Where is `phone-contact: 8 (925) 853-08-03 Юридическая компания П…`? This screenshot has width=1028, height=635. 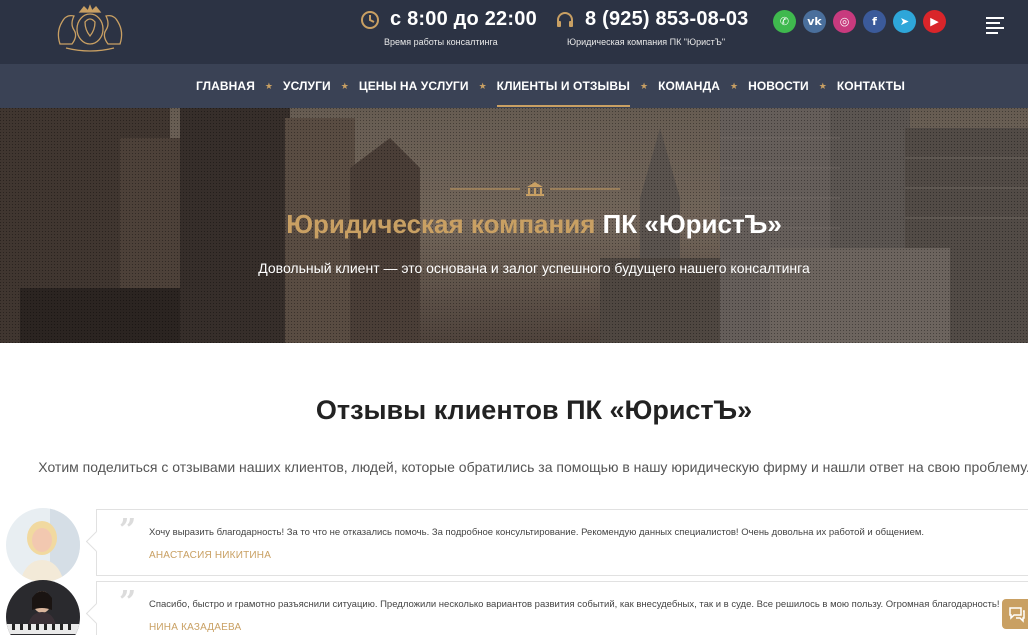 phone-contact: 8 (925) 853-08-03 Юридическая компания П… is located at coordinates (652, 27).